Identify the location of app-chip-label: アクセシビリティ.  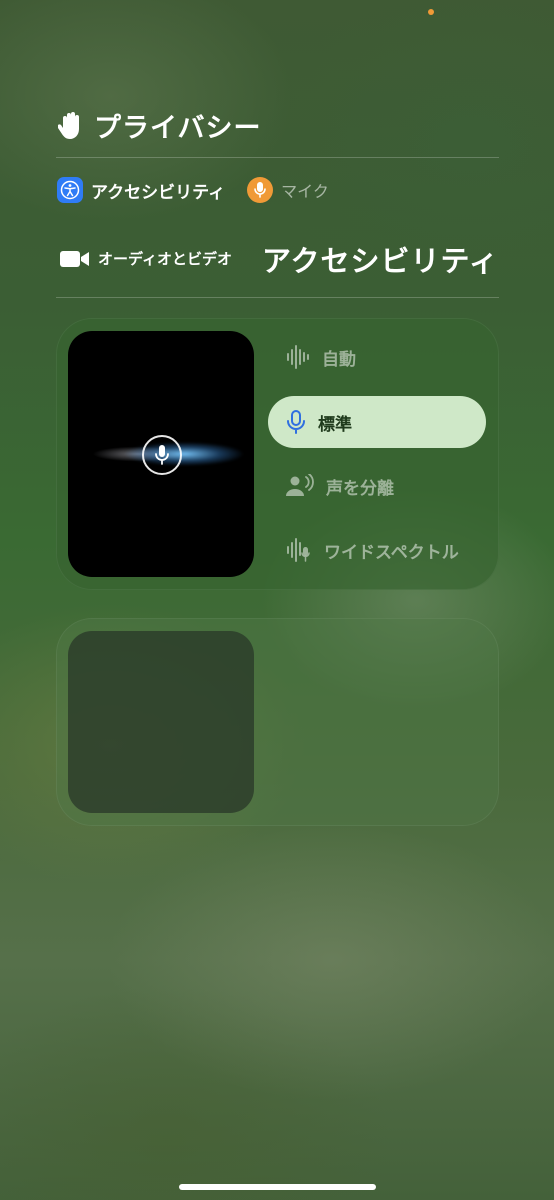
(158, 192).